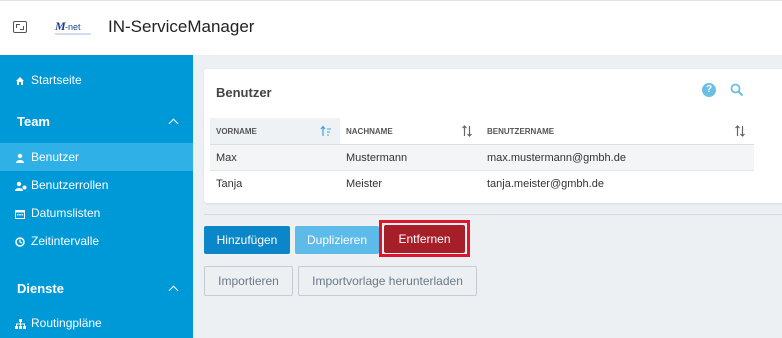 The image size is (782, 338). I want to click on sidebar-item-startseite: Startseite, so click(96, 80).